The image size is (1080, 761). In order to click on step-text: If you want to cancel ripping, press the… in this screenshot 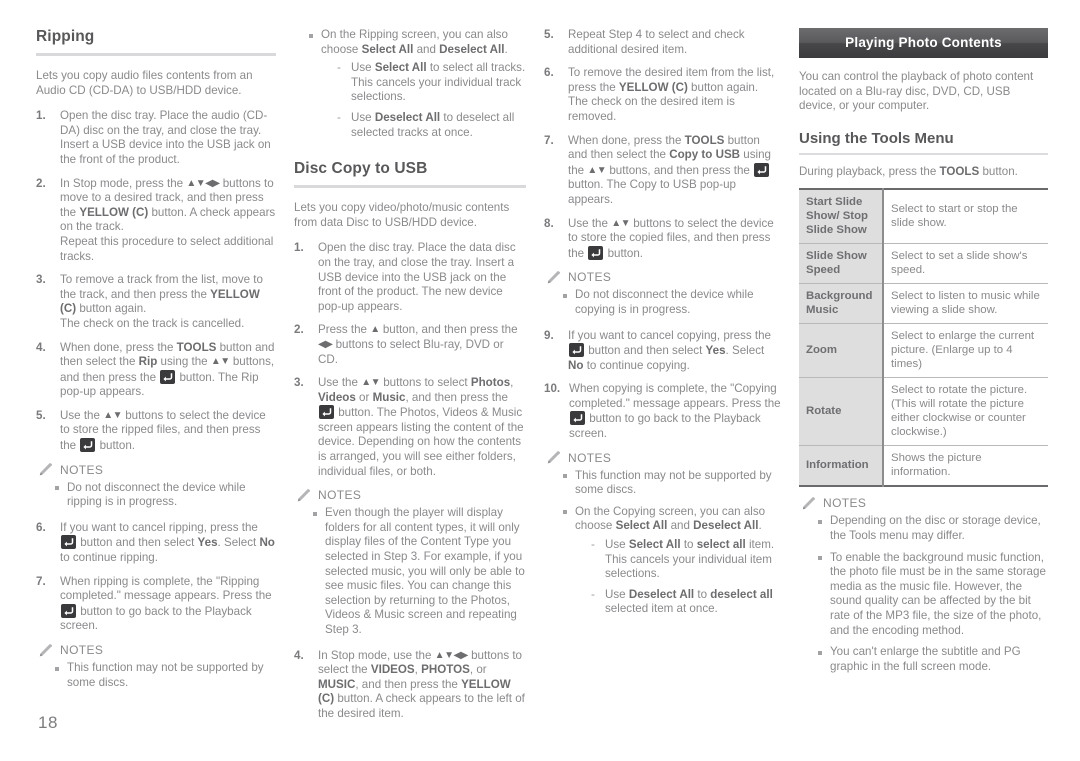, I will do `click(167, 542)`.